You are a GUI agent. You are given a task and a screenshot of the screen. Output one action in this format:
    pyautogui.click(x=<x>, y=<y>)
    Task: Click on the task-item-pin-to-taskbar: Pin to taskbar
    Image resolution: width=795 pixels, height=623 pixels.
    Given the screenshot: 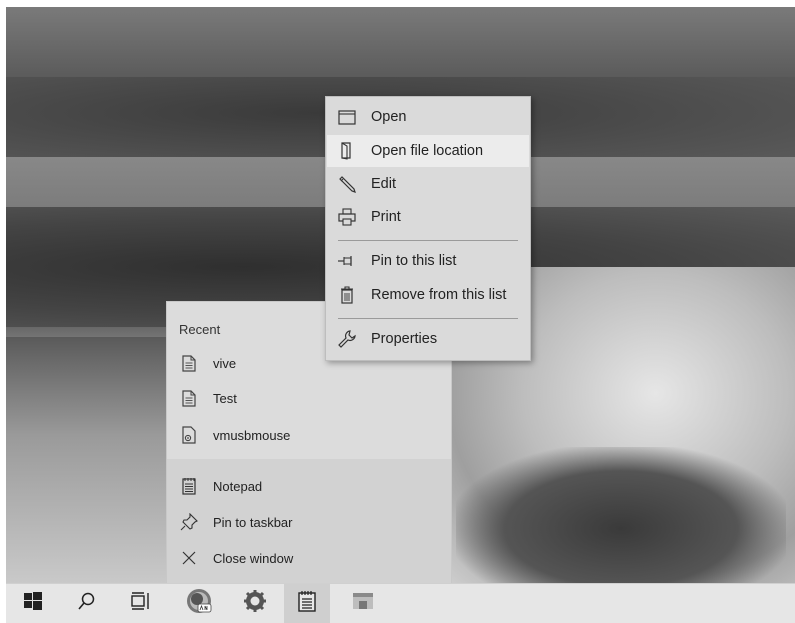 What is the action you would take?
    pyautogui.click(x=309, y=522)
    